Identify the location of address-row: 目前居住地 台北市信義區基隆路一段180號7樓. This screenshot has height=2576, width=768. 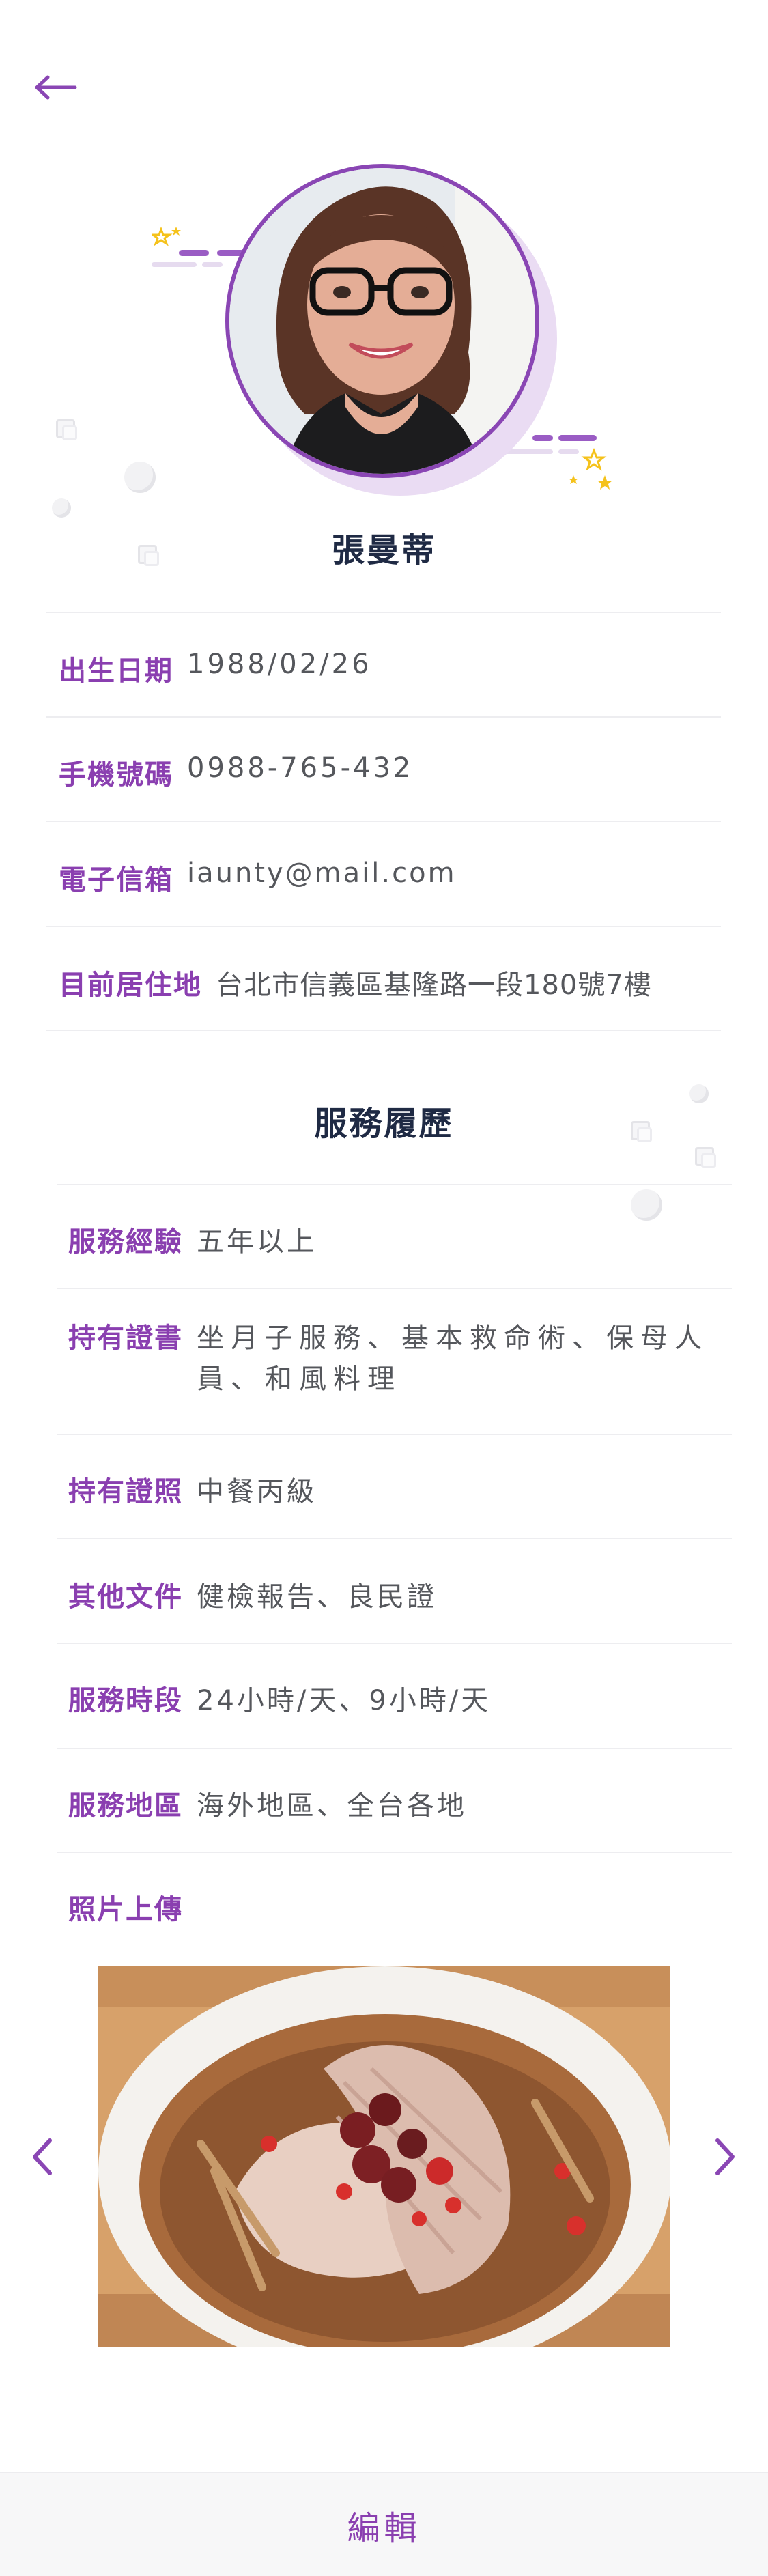
(355, 983).